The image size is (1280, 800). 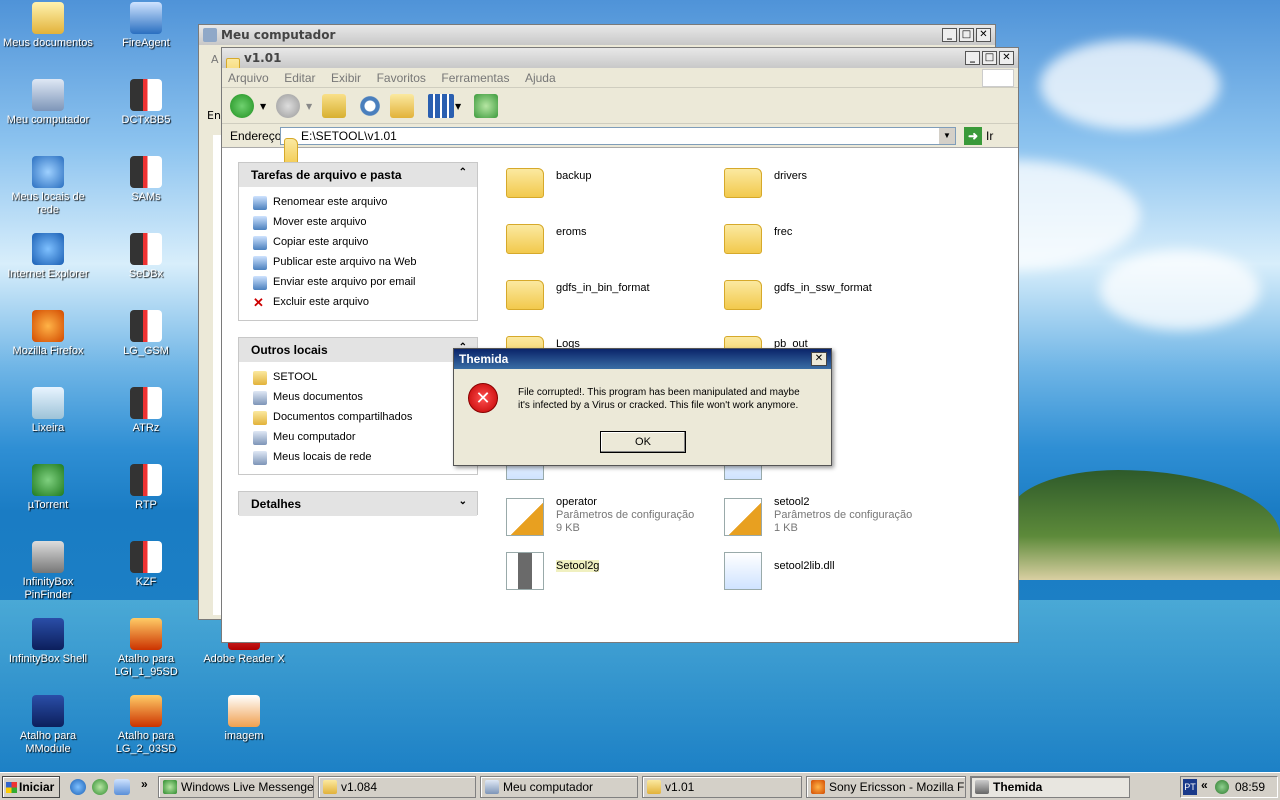 I want to click on task-link: Documentos compartilhados, so click(x=358, y=418).